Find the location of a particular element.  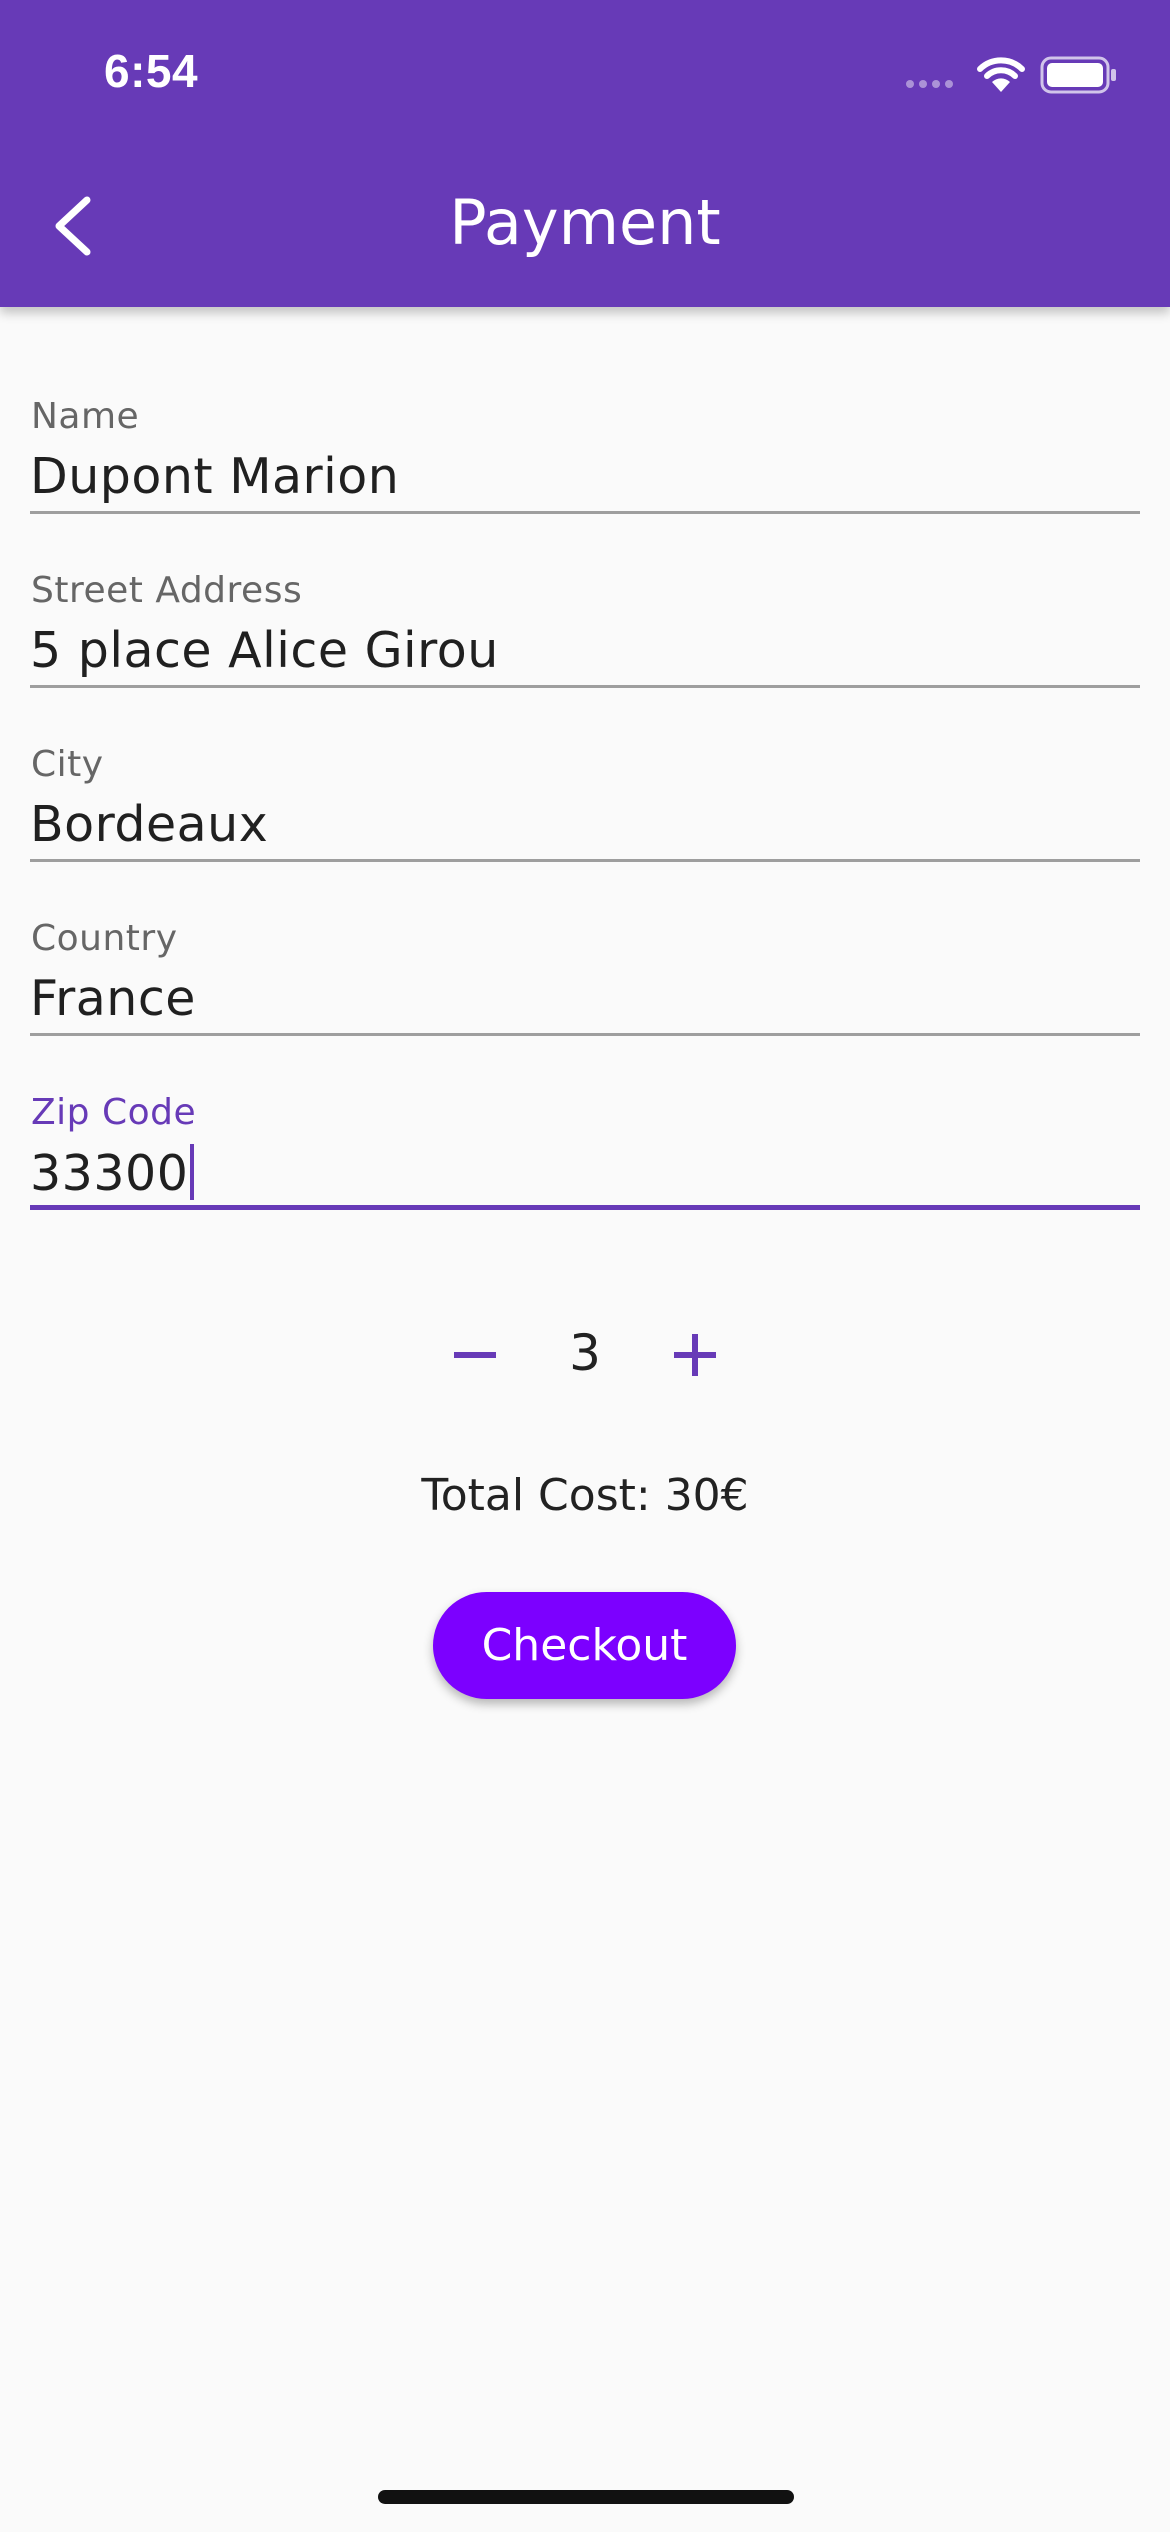

name-value: Dupont Marion is located at coordinates (215, 476).